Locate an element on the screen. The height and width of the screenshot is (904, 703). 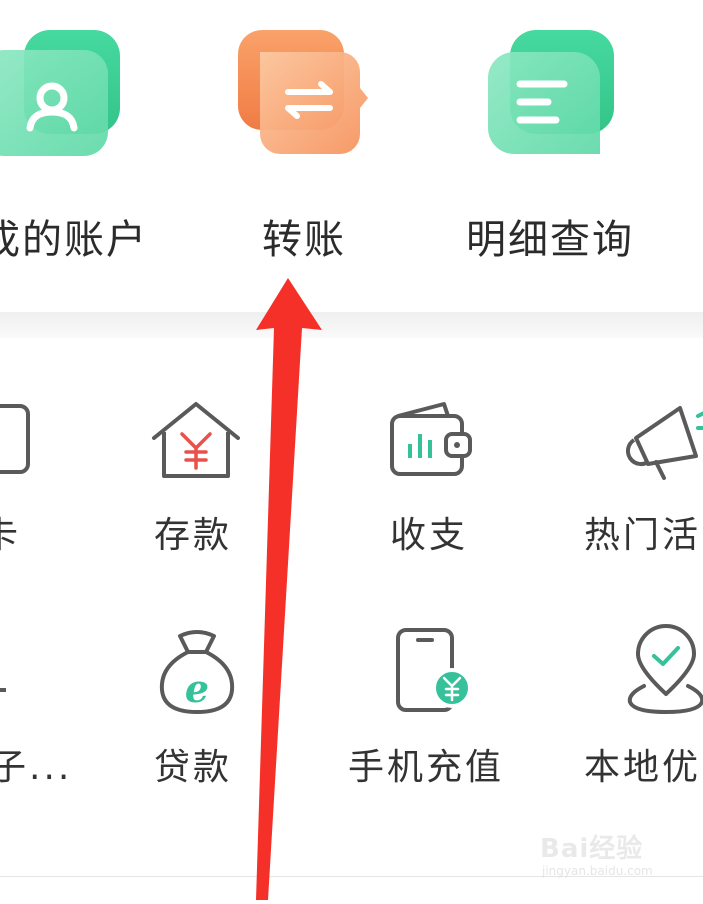
card-service-button is located at coordinates (18, 440).